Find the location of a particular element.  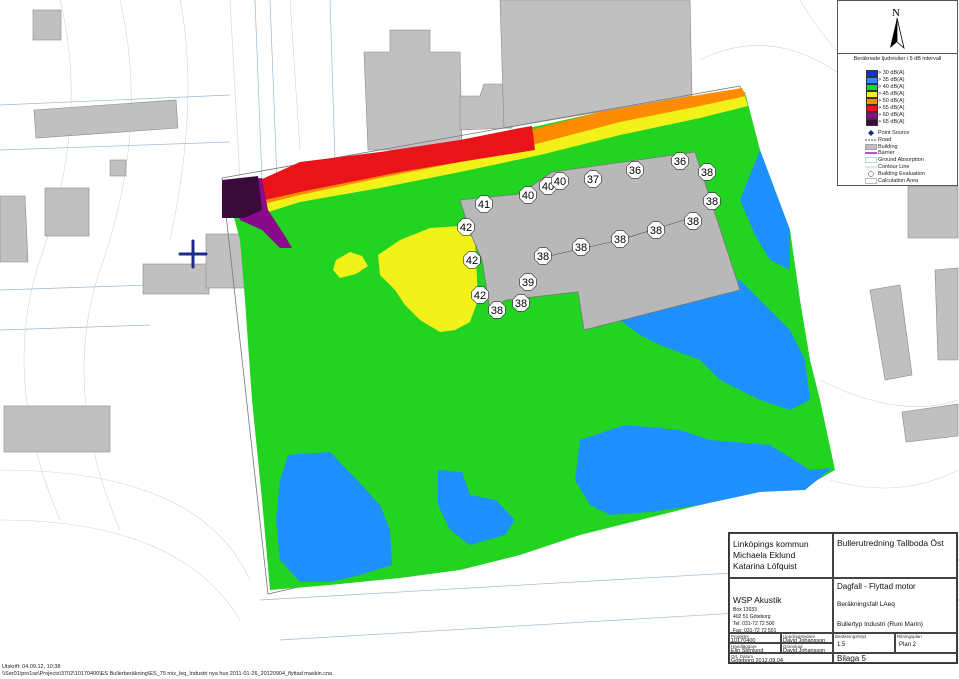

svg-text: 41 is located at coordinates (484, 205).